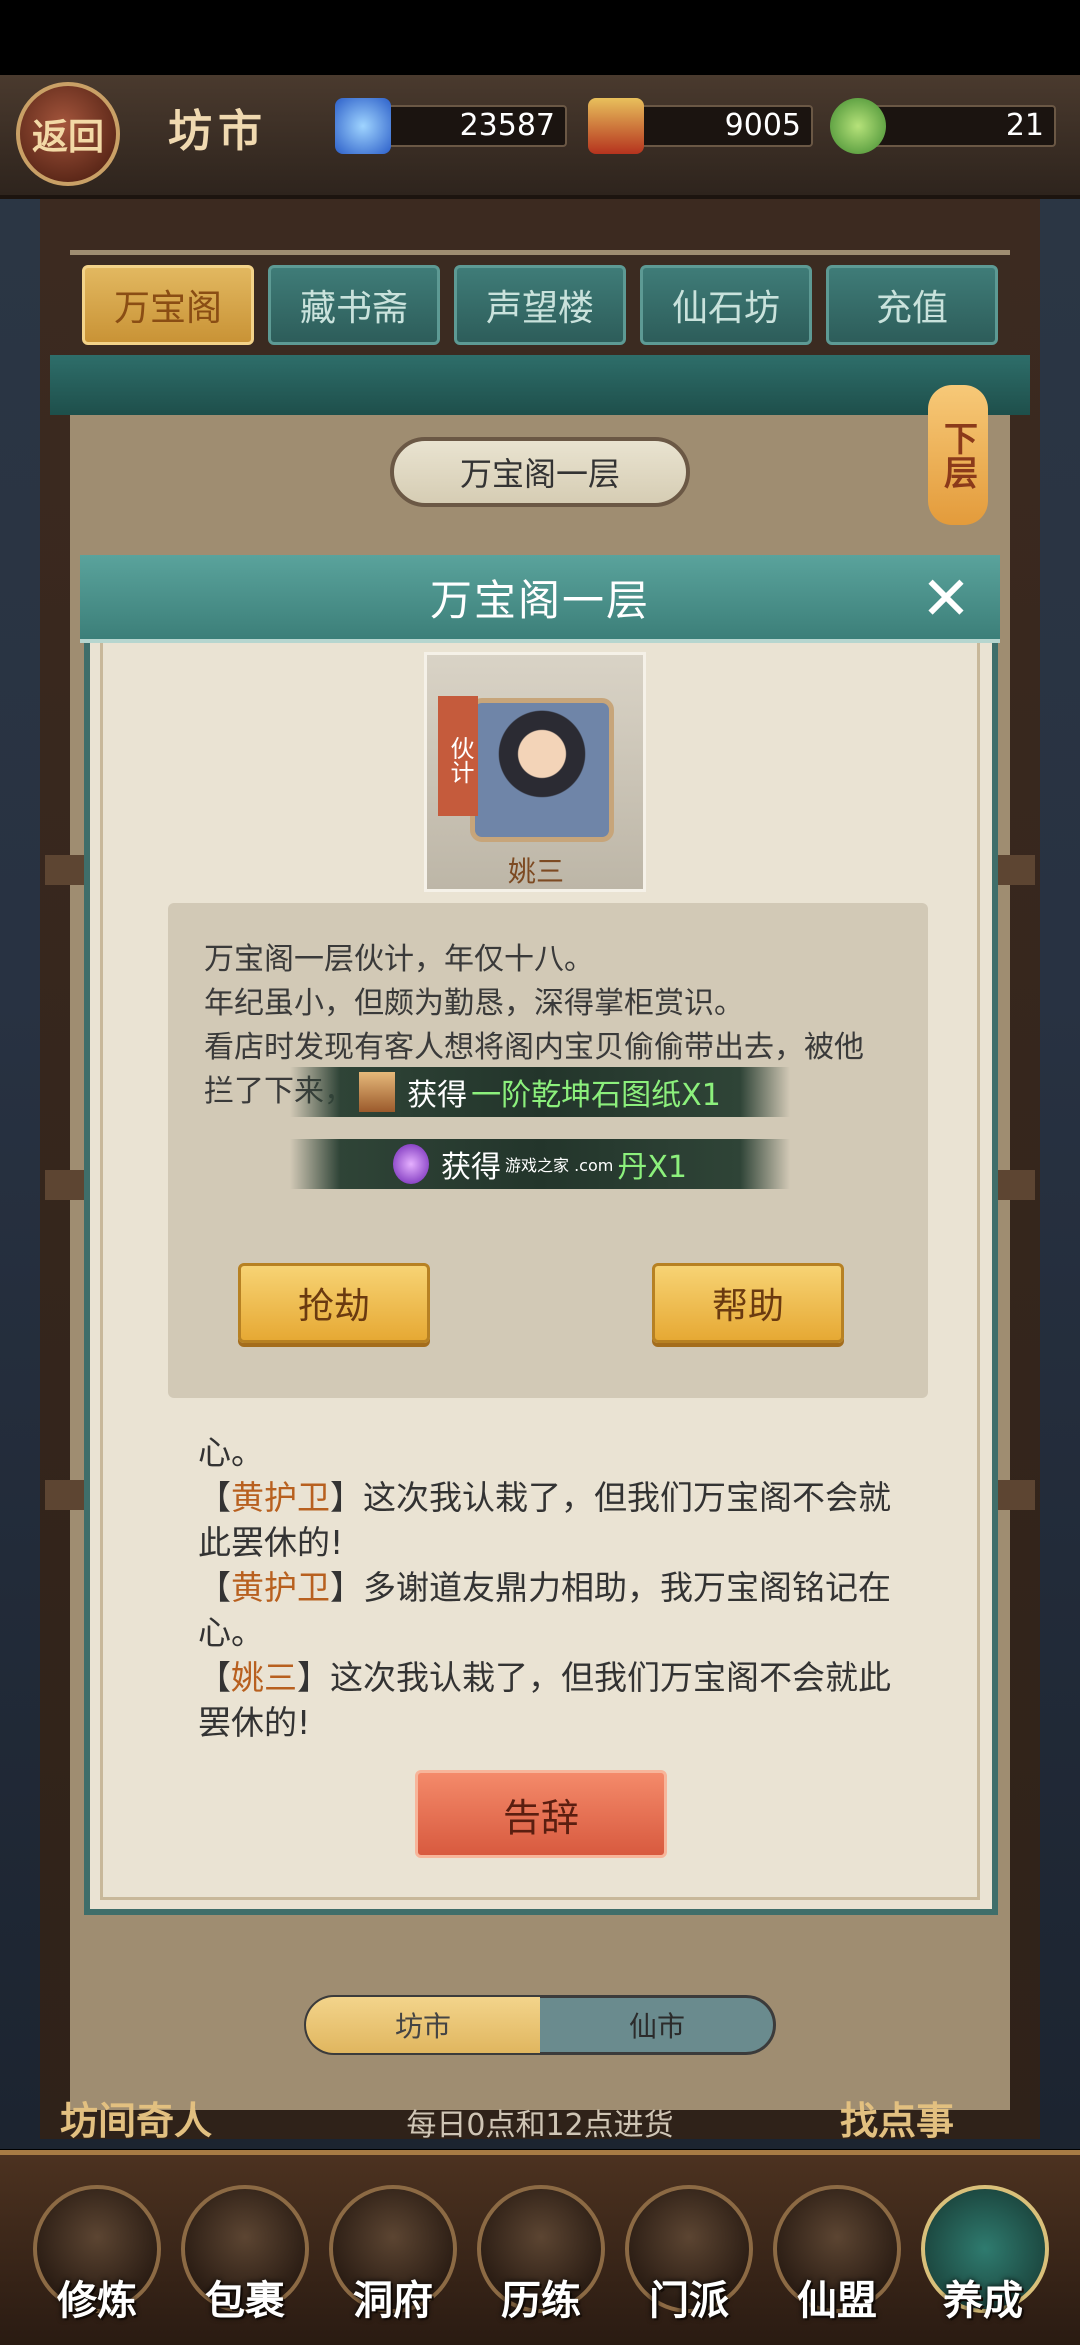 Image resolution: width=1080 pixels, height=2345 pixels. I want to click on log-text: 这次我认栽了，但我们万宝阁不会就此罢休的!, so click(544, 1700).